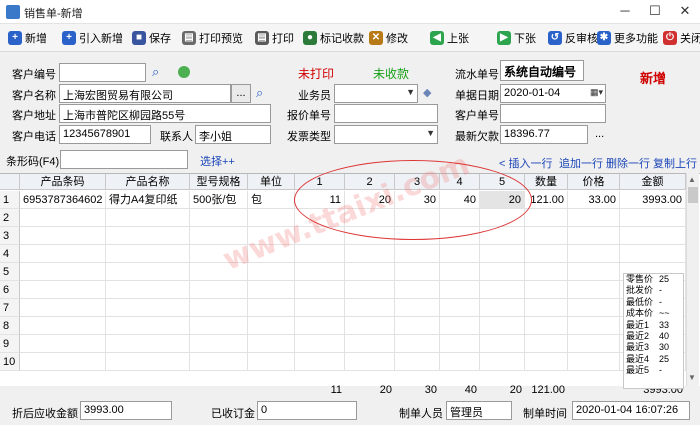  What do you see at coordinates (10, 236) in the screenshot?
I see `row-number: 3` at bounding box center [10, 236].